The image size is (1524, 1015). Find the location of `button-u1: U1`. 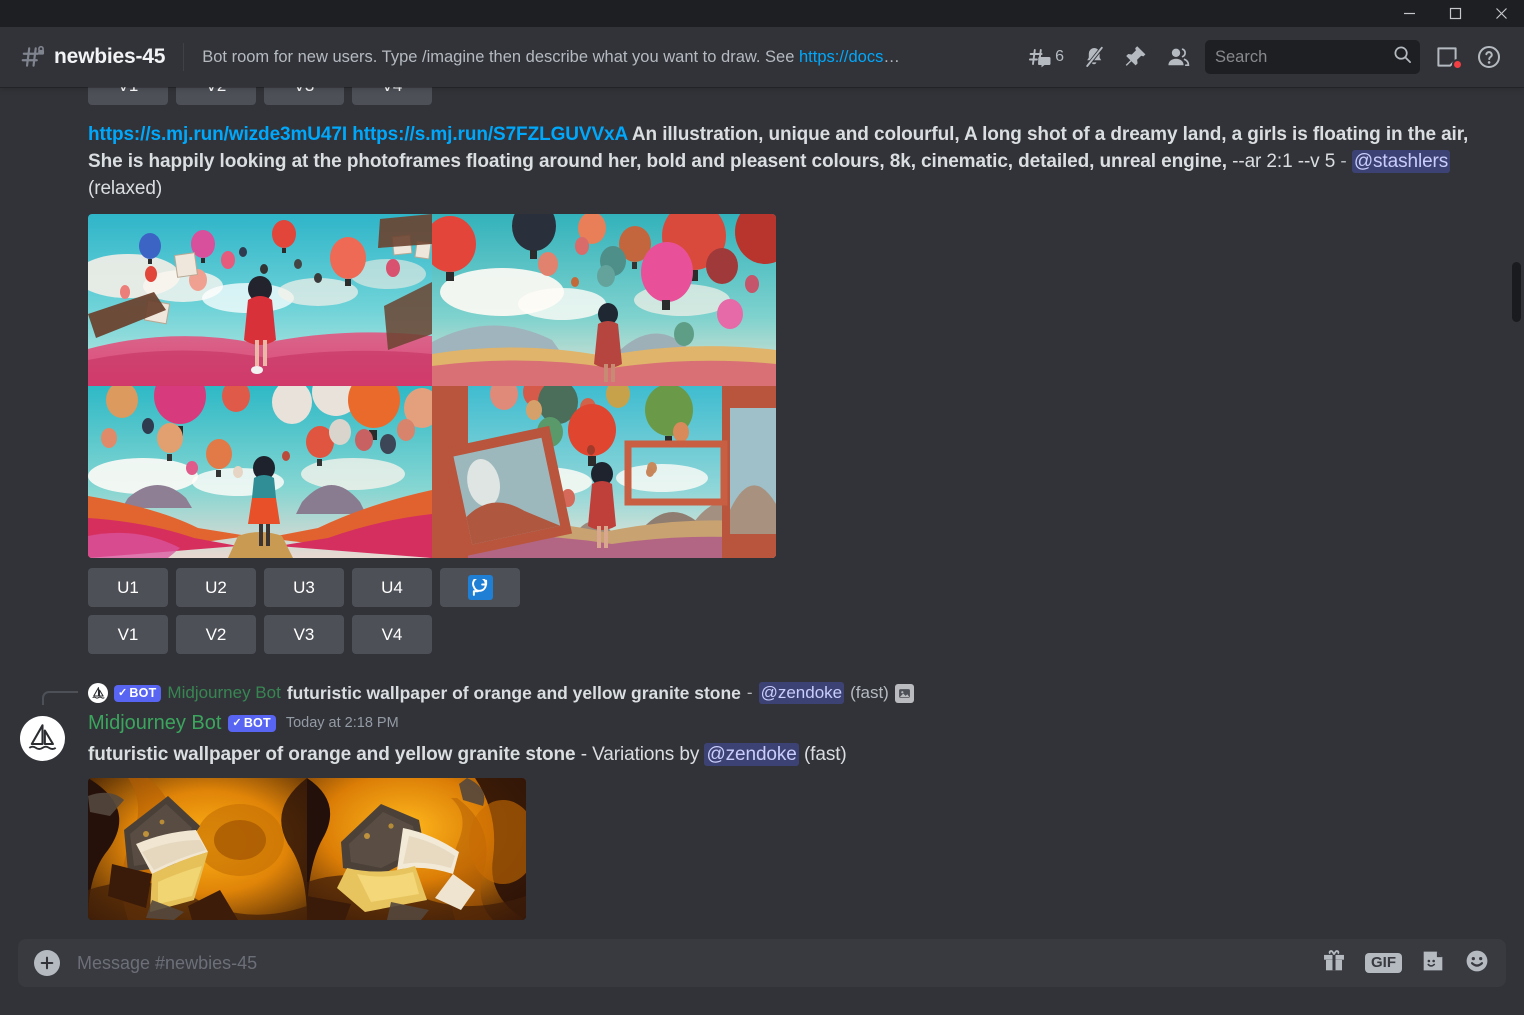

button-u1: U1 is located at coordinates (128, 587).